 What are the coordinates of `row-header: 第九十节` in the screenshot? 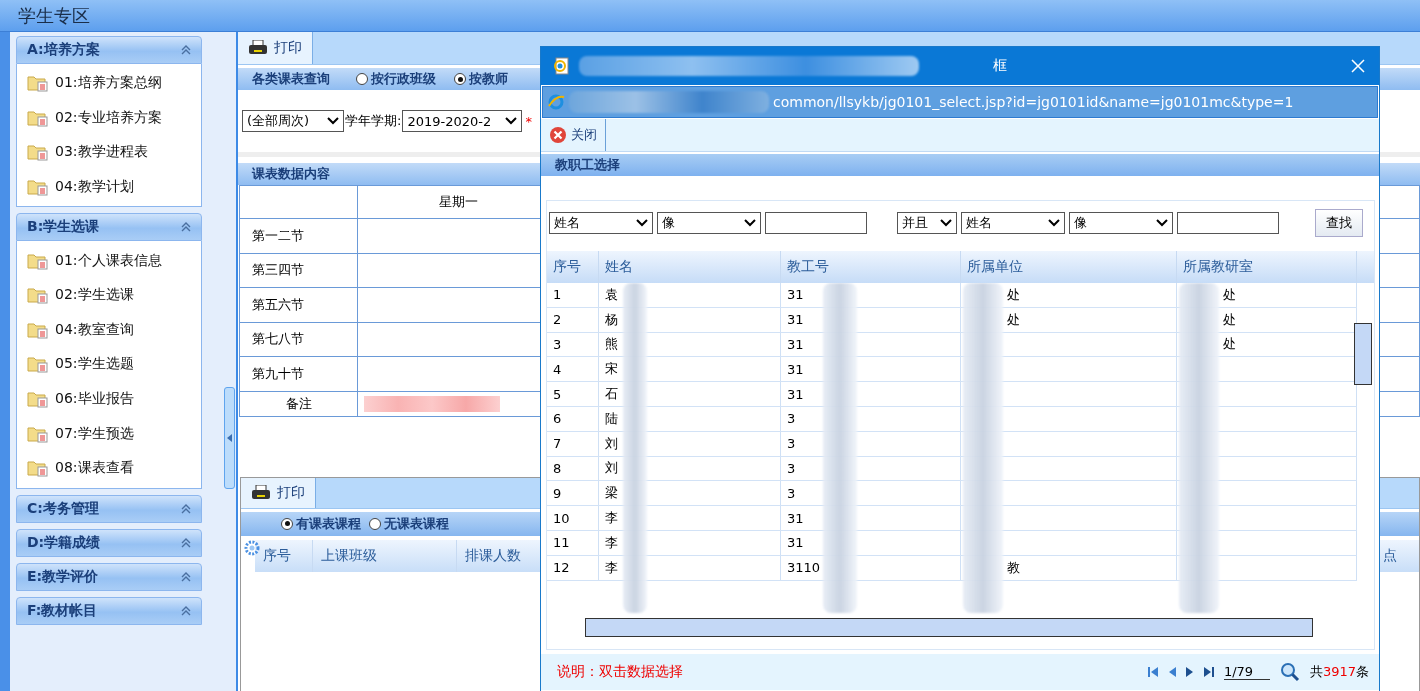 It's located at (299, 374).